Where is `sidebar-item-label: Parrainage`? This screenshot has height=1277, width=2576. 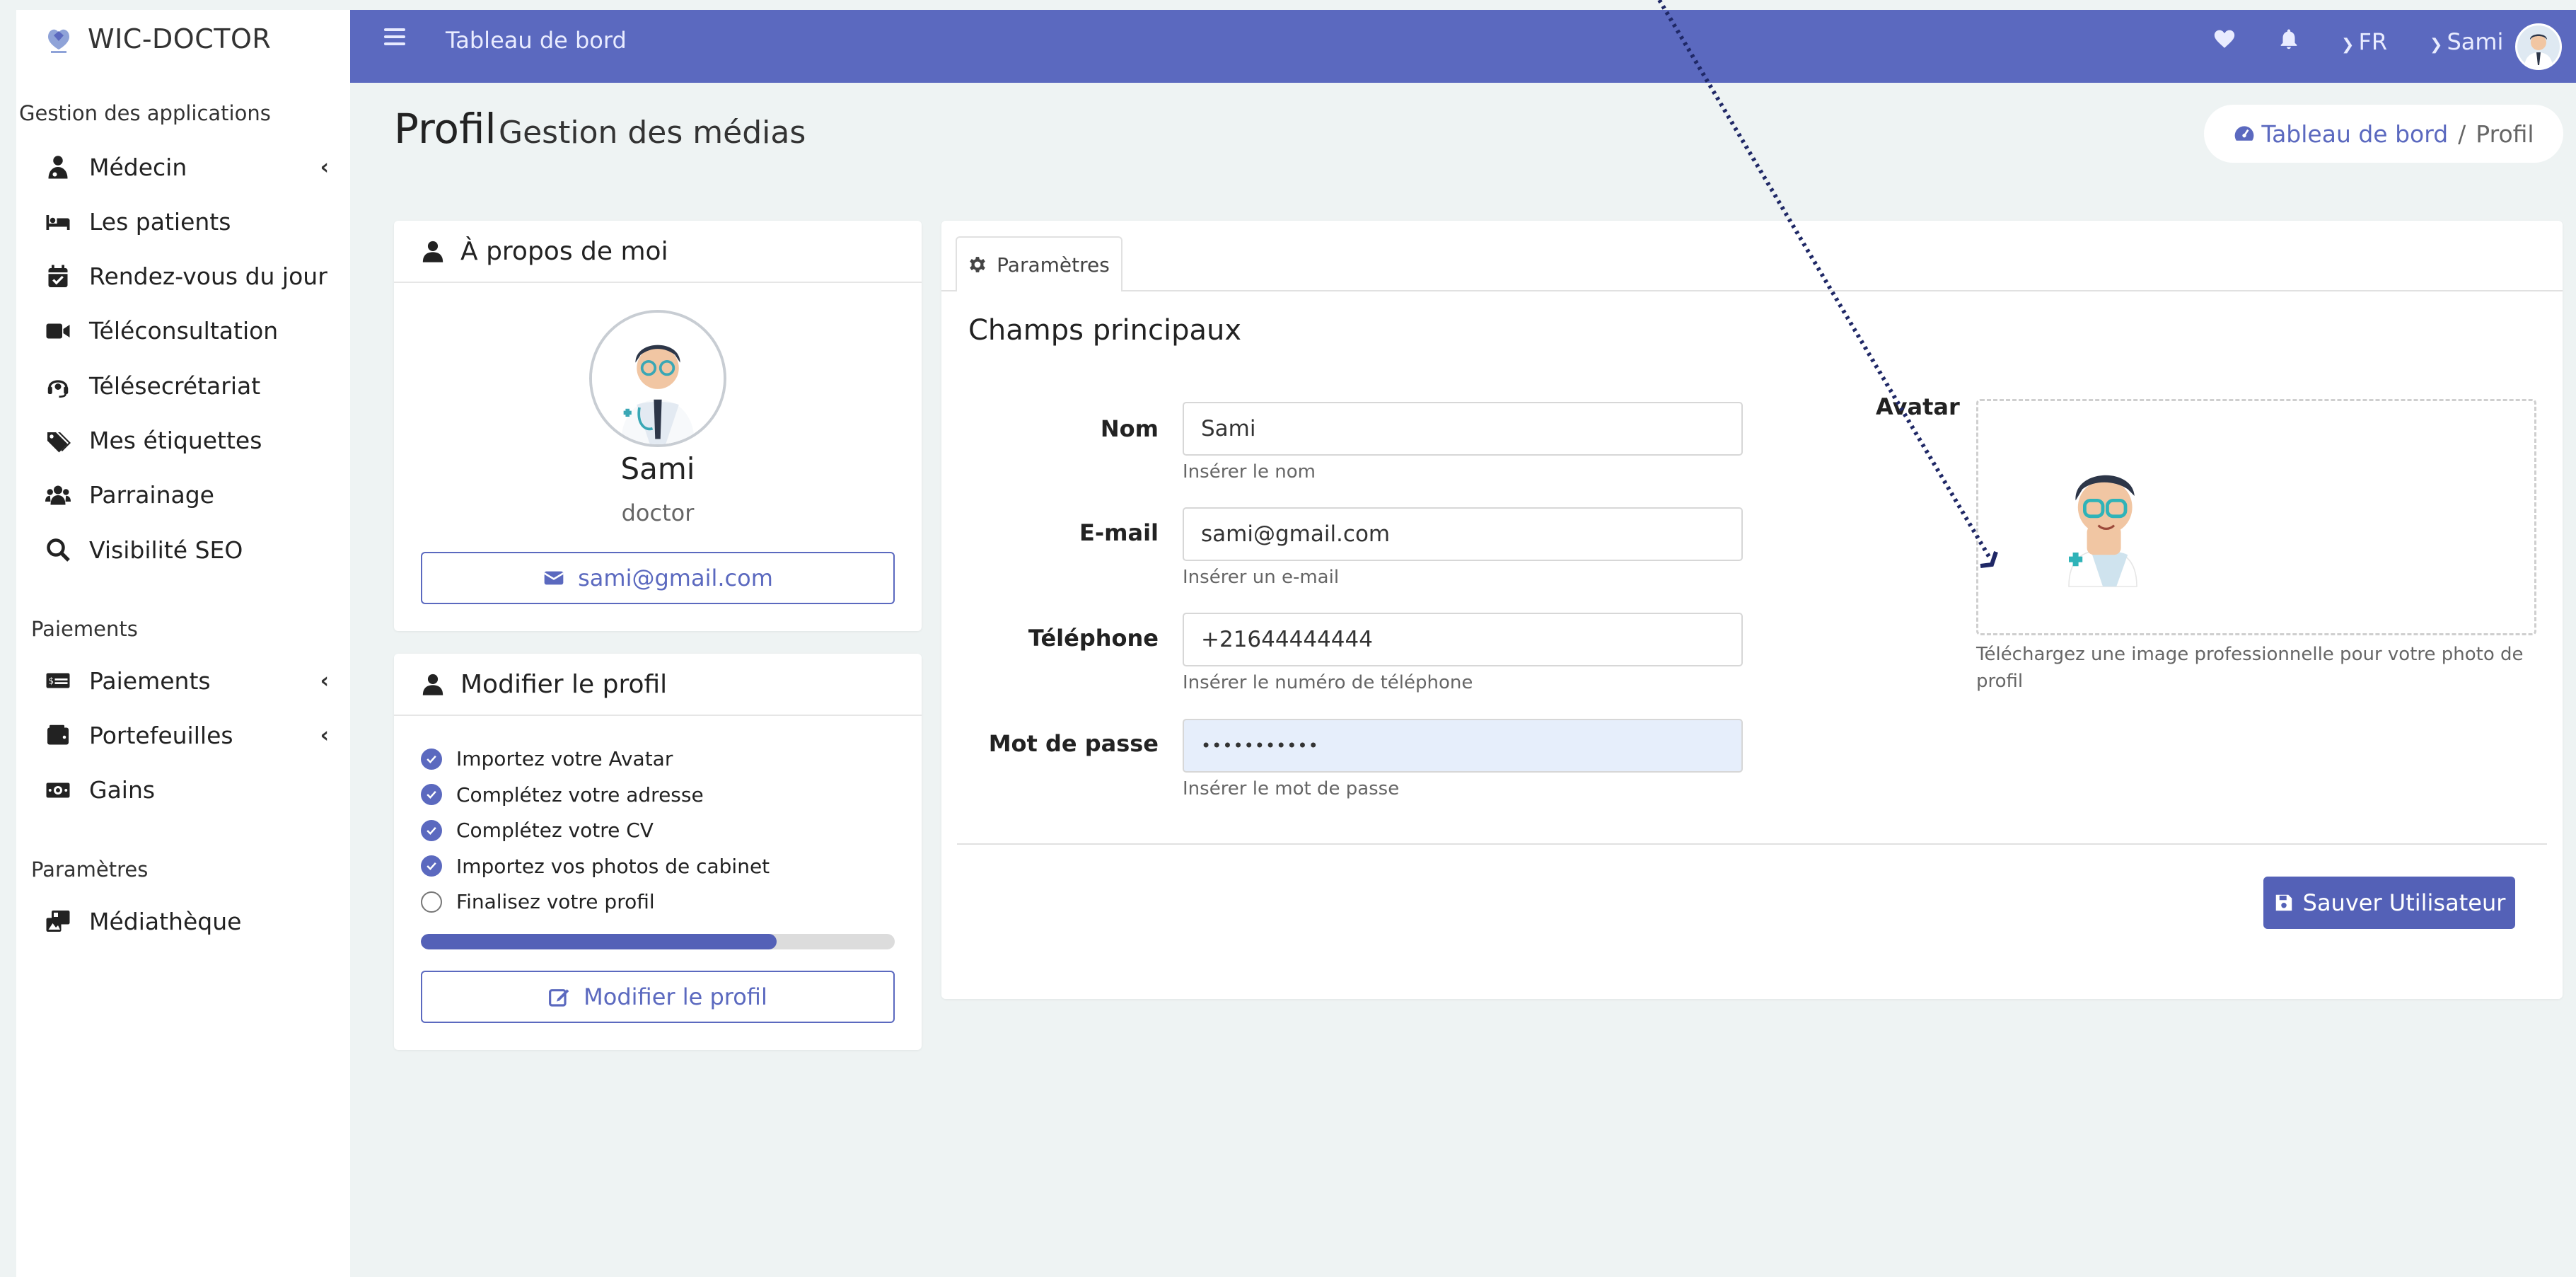
sidebar-item-label: Parrainage is located at coordinates (151, 495).